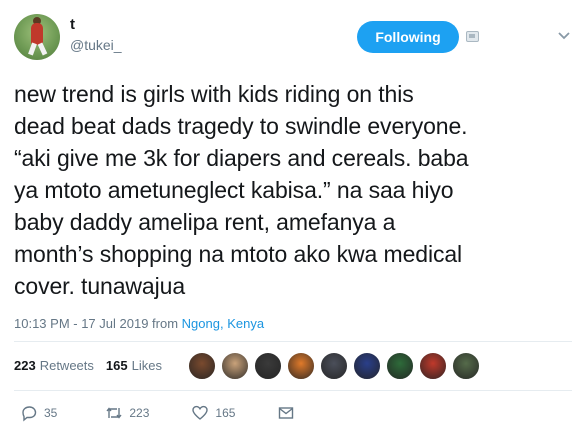 This screenshot has width=585, height=446. Describe the element at coordinates (38, 413) in the screenshot. I see `reply-action: 35` at that location.